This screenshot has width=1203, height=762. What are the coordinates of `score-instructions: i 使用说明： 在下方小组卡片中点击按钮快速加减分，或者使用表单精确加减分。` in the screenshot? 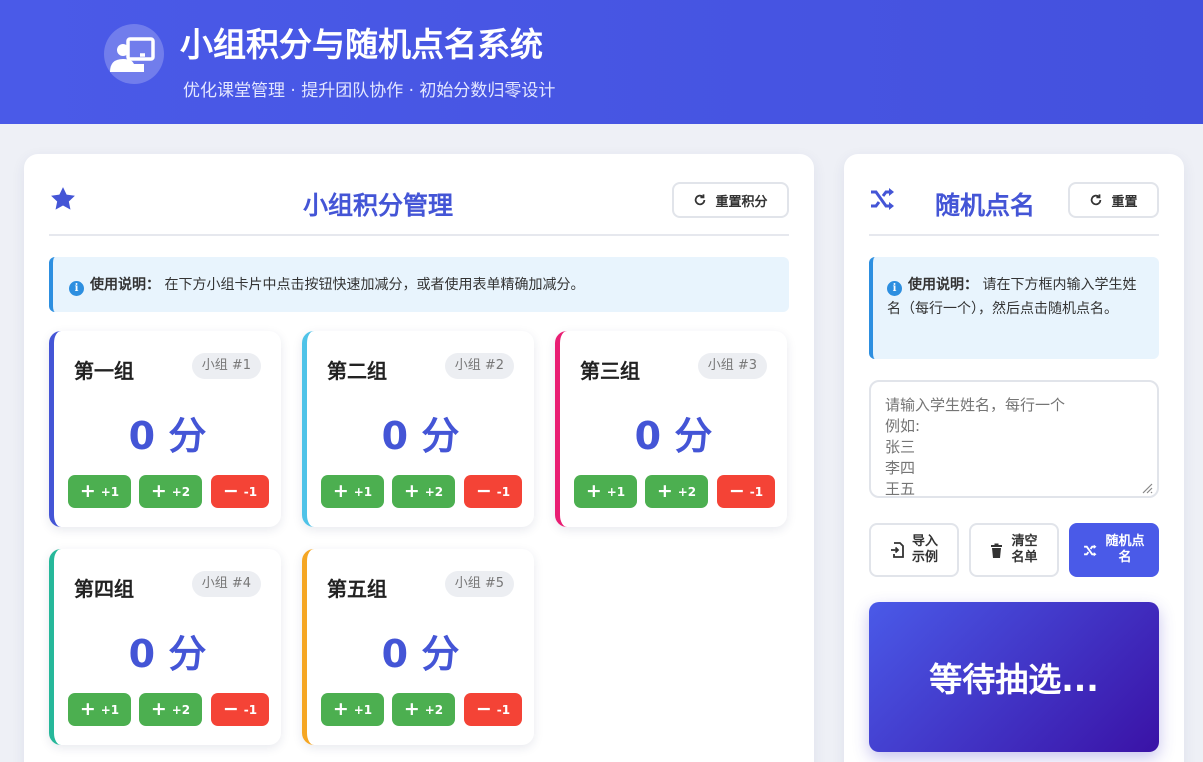 It's located at (419, 284).